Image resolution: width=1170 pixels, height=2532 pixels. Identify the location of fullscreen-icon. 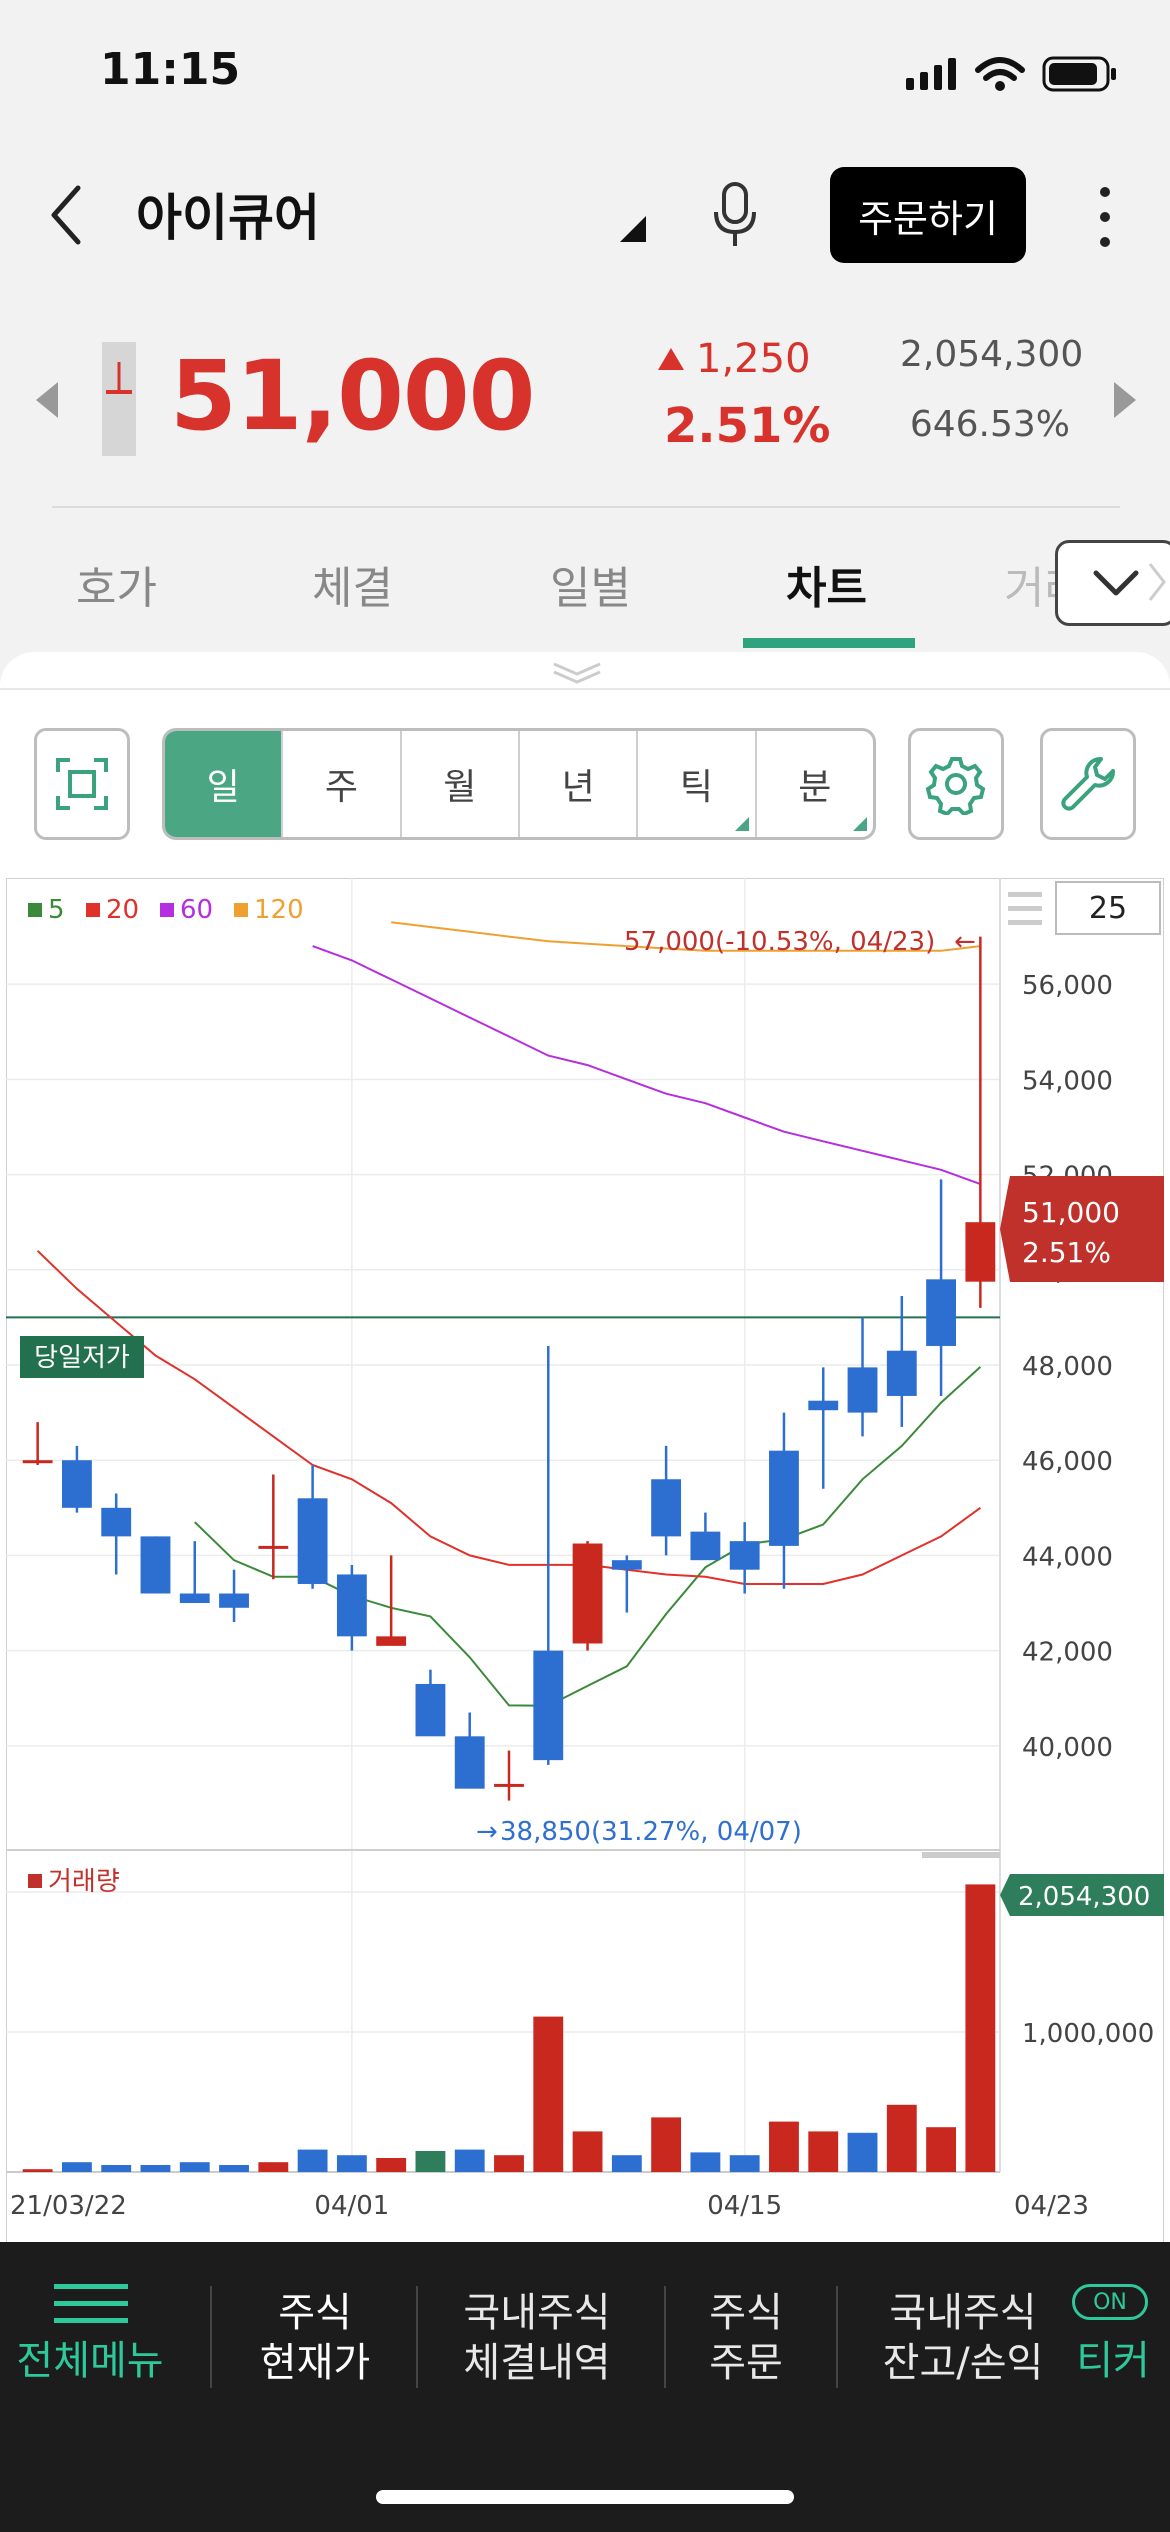
(82, 784).